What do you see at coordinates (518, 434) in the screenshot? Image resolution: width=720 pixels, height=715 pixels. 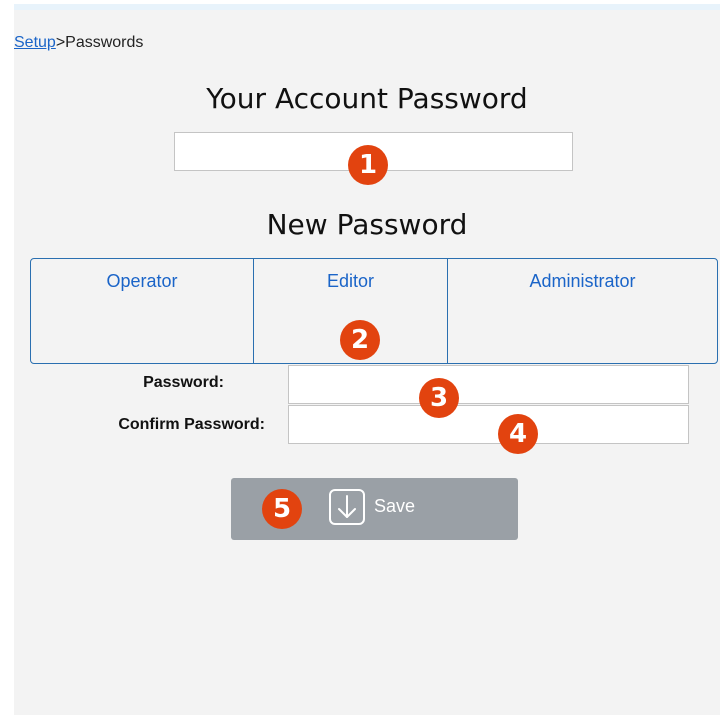 I see `callout-badge-4: 4` at bounding box center [518, 434].